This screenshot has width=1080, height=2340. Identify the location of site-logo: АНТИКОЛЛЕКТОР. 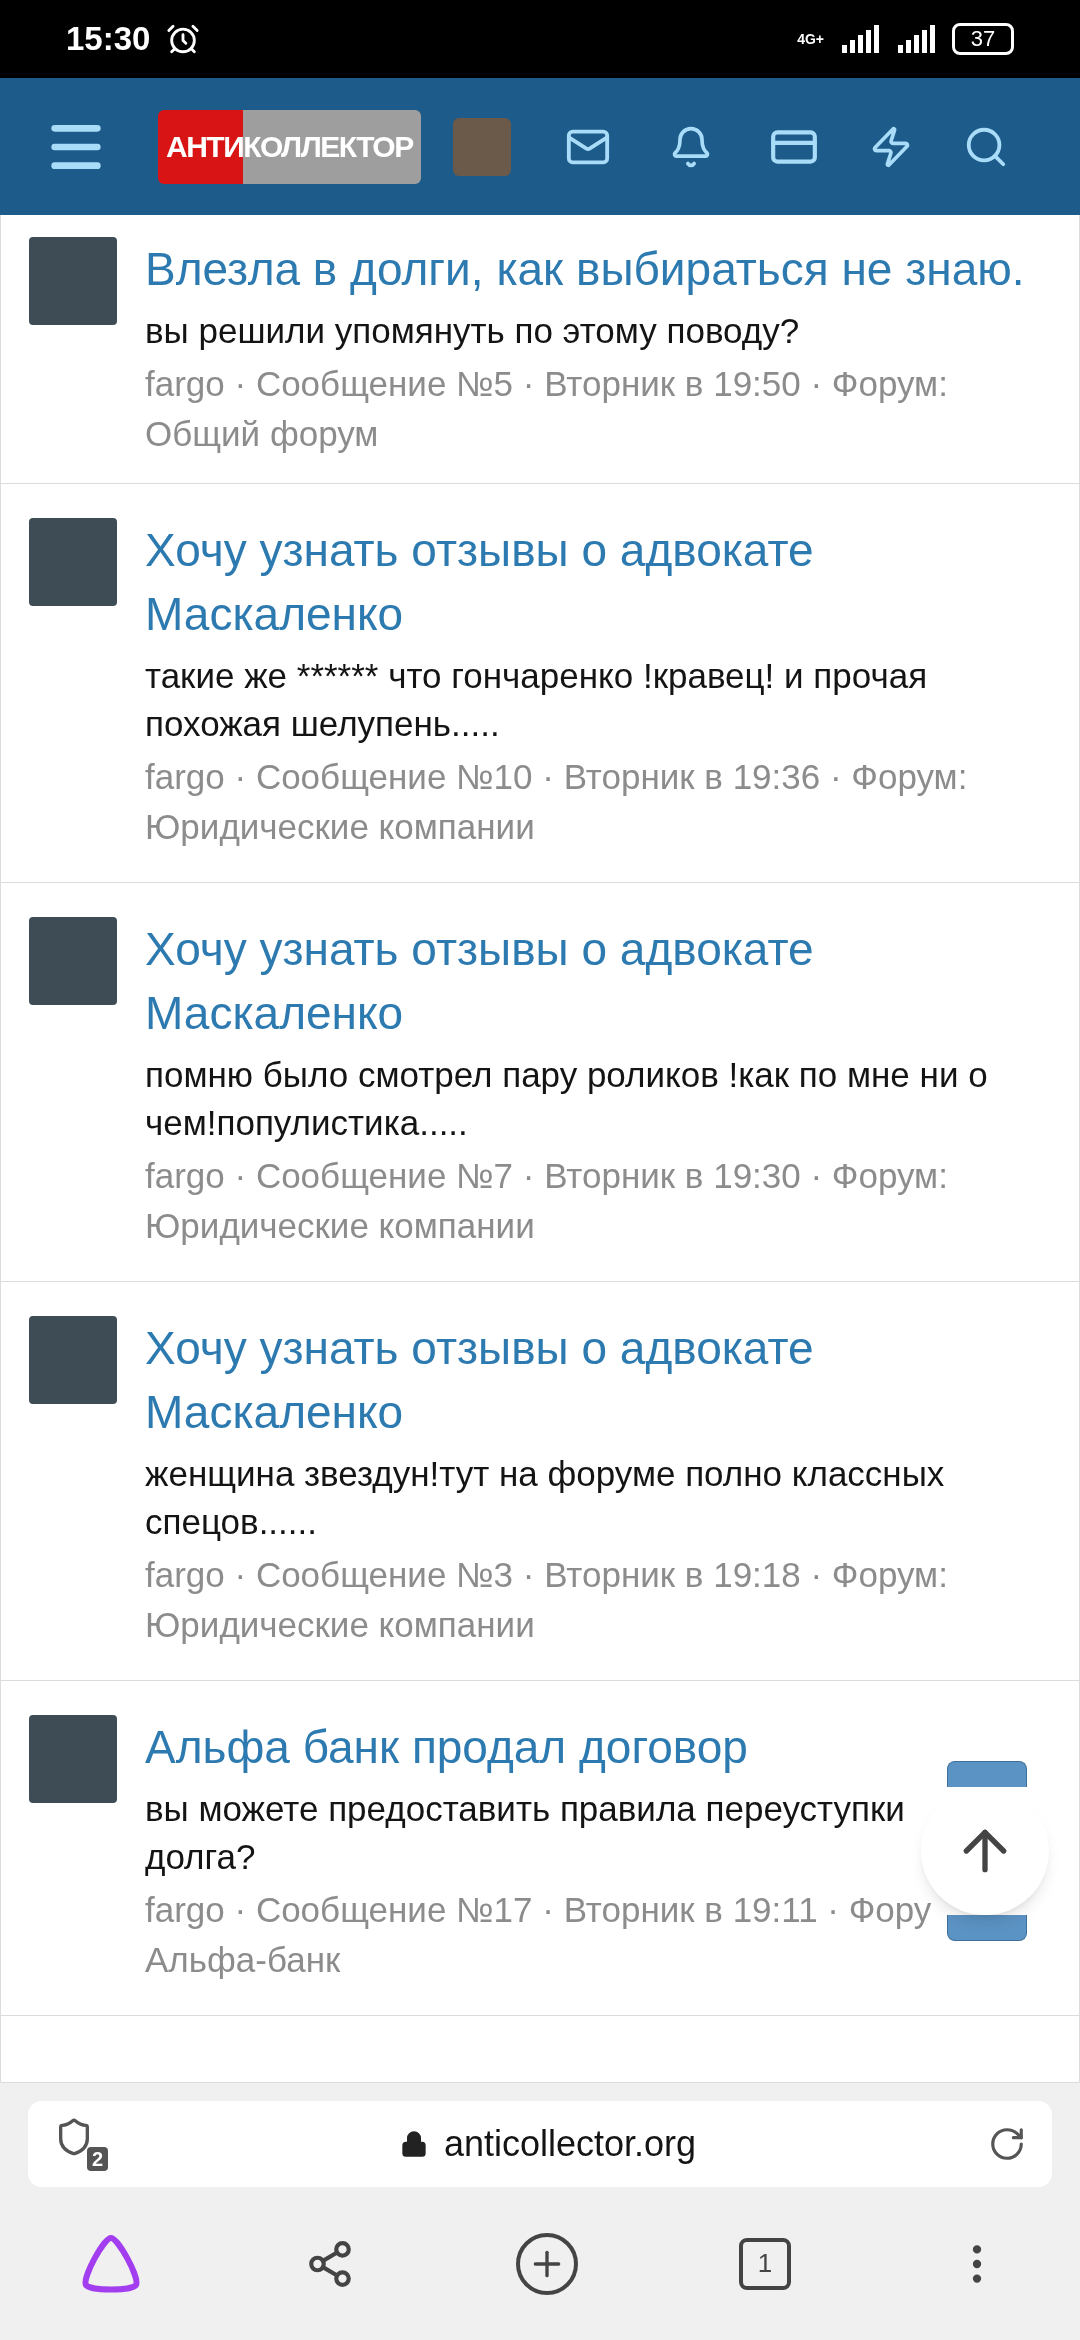
(289, 146).